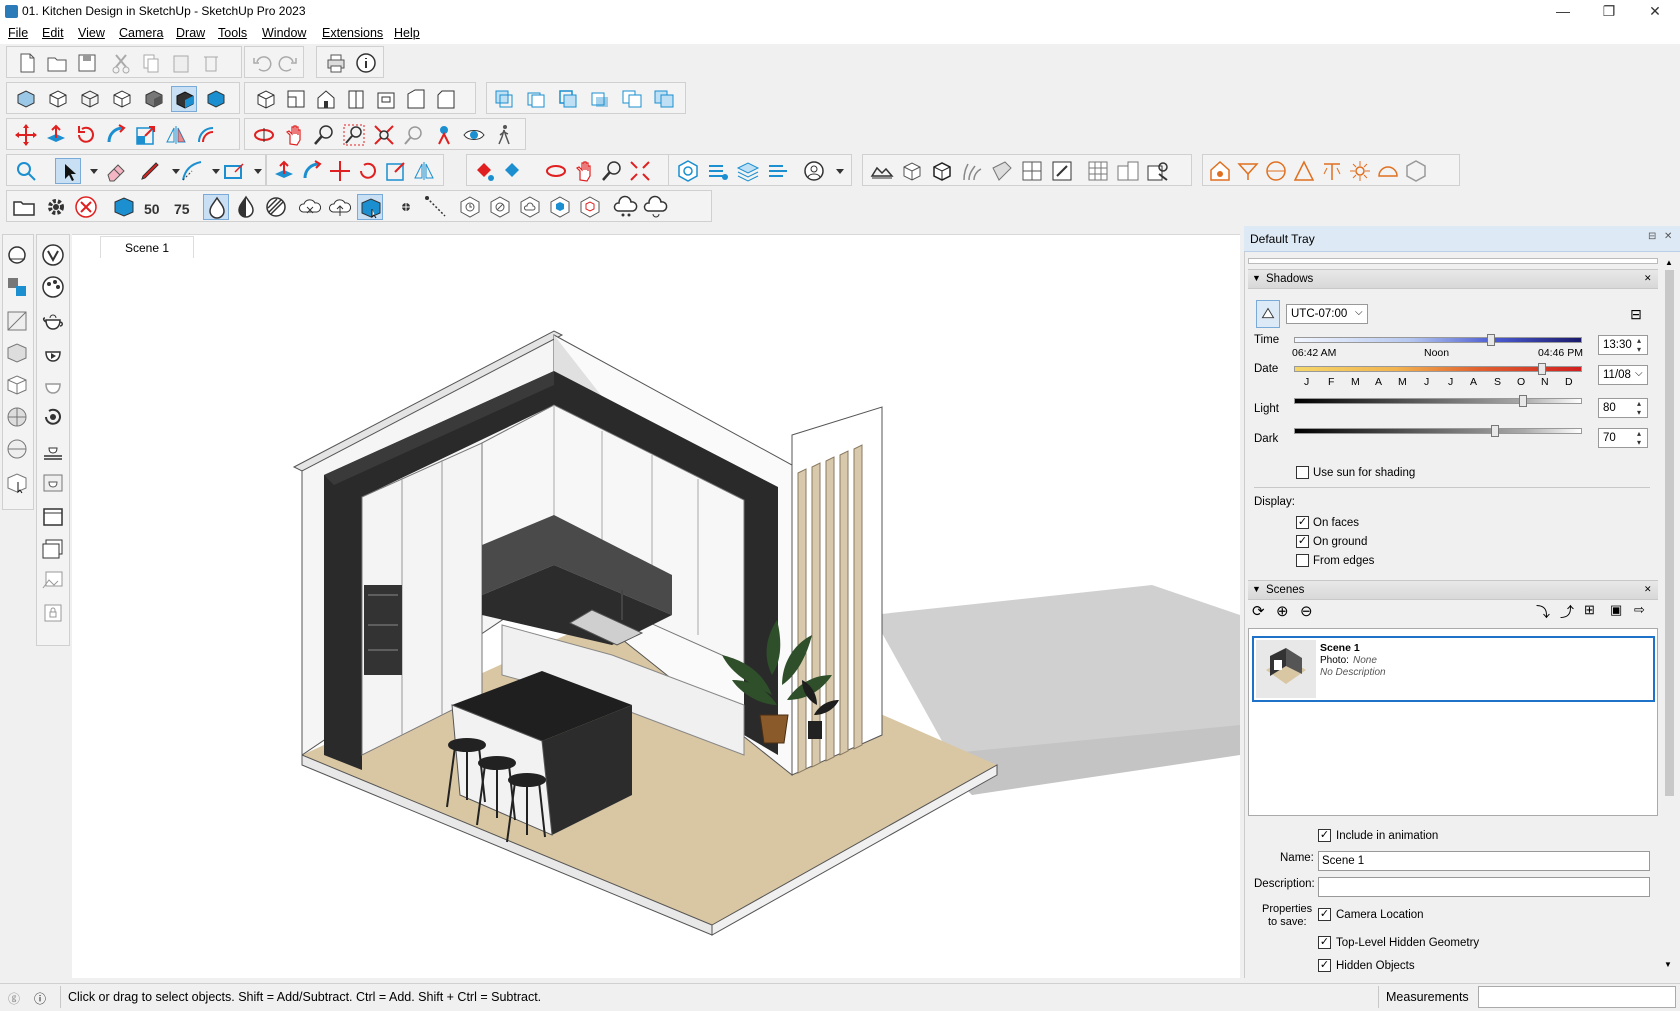 This screenshot has width=1680, height=1011. I want to click on position-camera-icon, so click(444, 135).